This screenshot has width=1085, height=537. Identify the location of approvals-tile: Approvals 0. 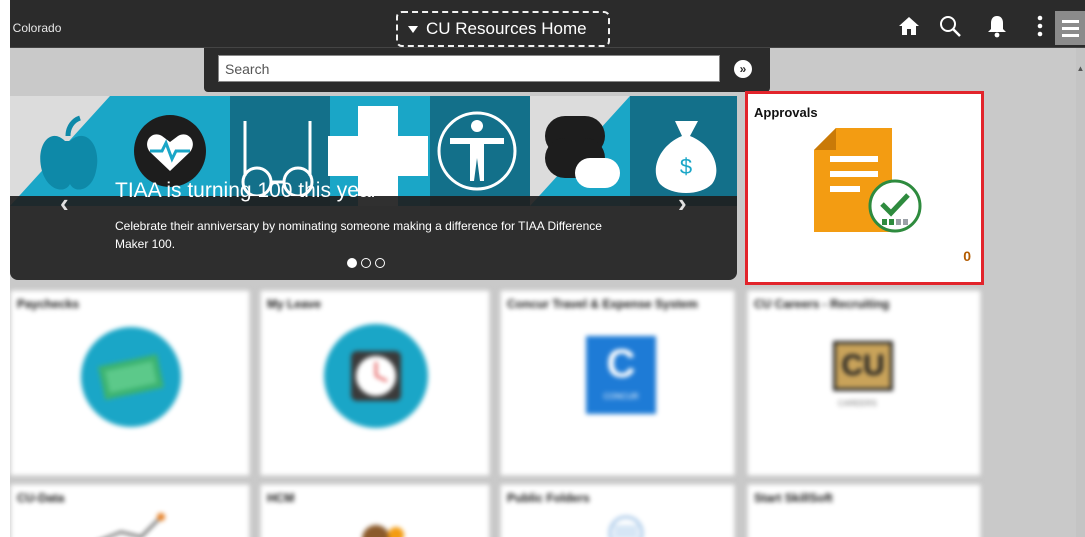
(864, 188).